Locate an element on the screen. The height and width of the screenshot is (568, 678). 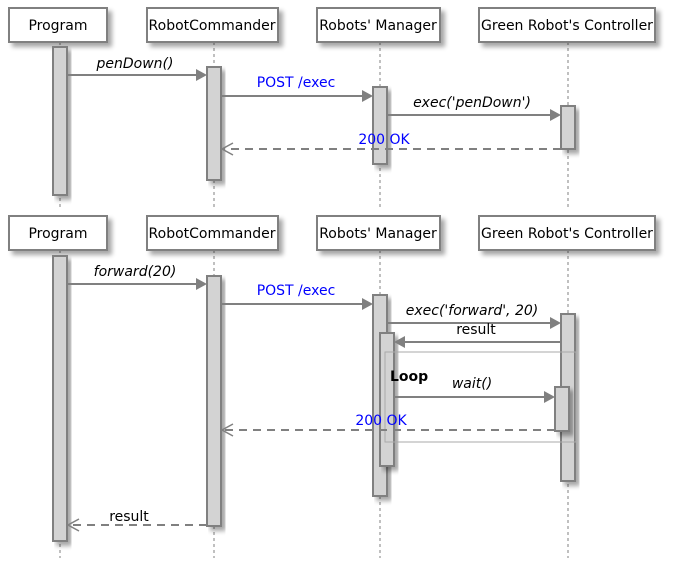
message-pen-down: penDown() is located at coordinates (137, 68).